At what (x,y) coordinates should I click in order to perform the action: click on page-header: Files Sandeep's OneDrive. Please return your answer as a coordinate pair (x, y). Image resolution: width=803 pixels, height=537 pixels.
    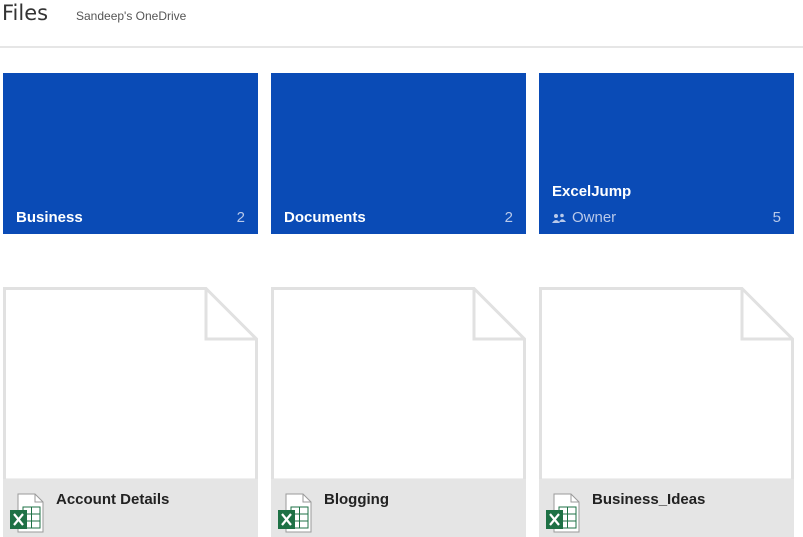
    Looking at the image, I should click on (401, 24).